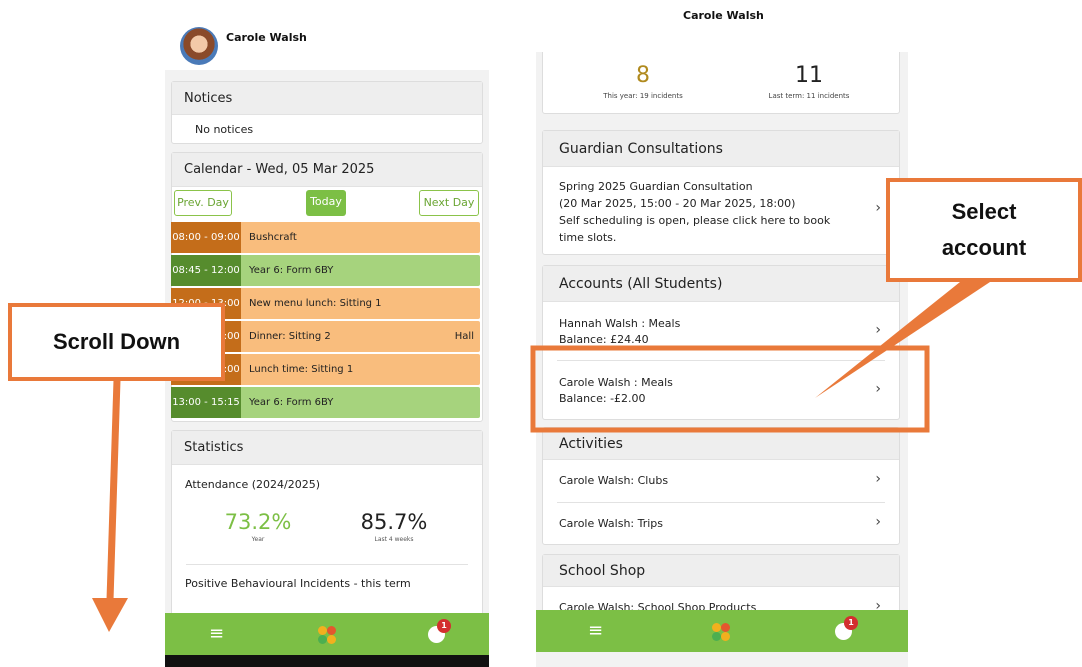 The width and height of the screenshot is (1082, 667). I want to click on account-item-hannah: Hannah Walsh : Meals Balance: £24.40 ›, so click(721, 331).